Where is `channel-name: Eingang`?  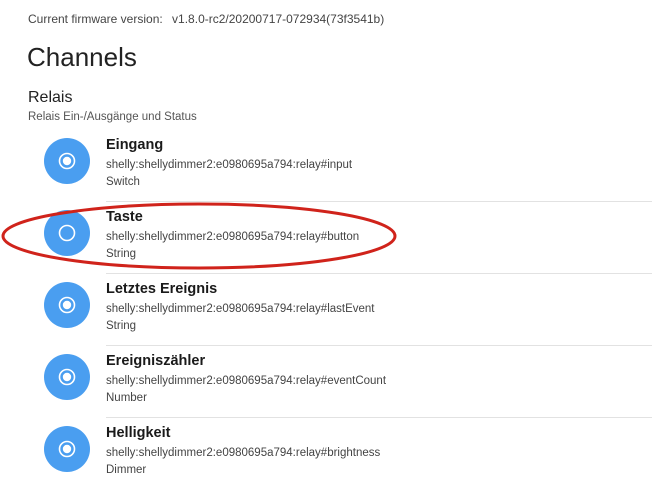
channel-name: Eingang is located at coordinates (135, 145).